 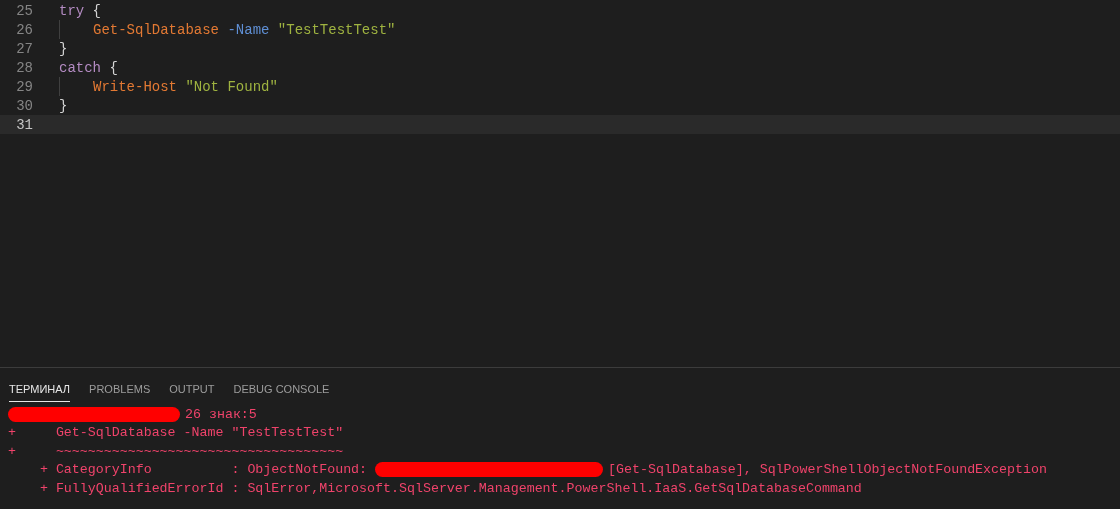 What do you see at coordinates (203, 470) in the screenshot?
I see `terminal-text: + CategoryInfo : ObjectNotFound:` at bounding box center [203, 470].